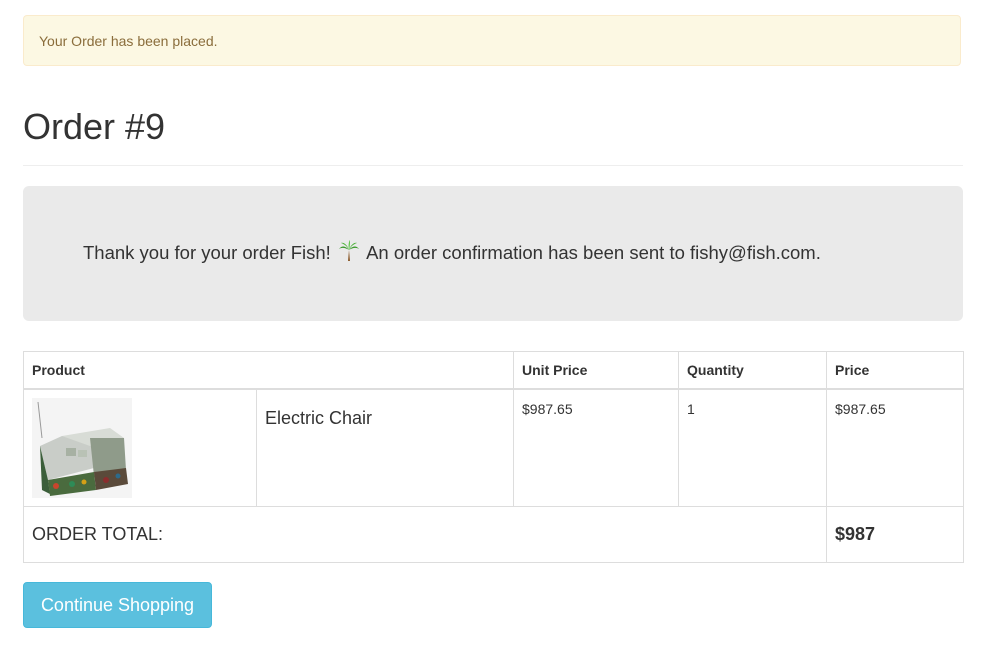  What do you see at coordinates (385, 418) in the screenshot?
I see `product-name: Electric Chair` at bounding box center [385, 418].